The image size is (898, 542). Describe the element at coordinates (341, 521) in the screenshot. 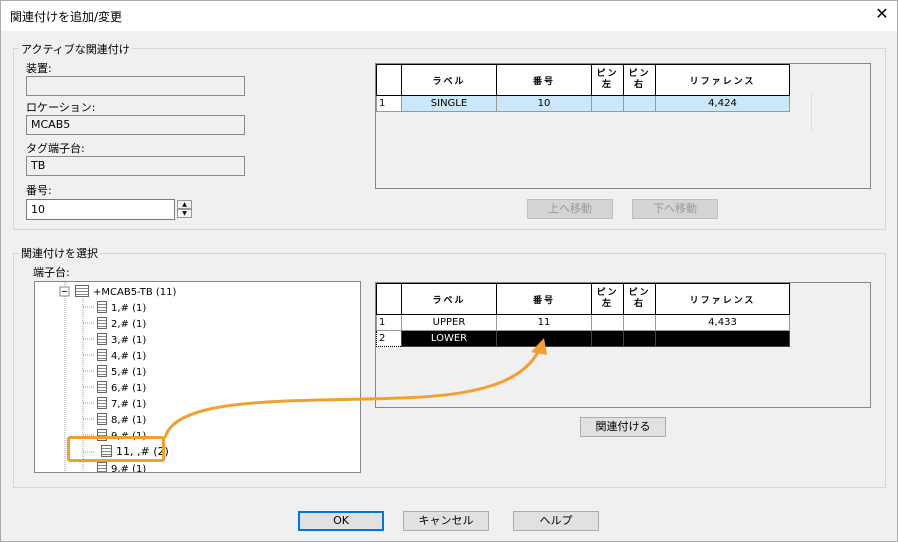

I see `ok-button: OK` at that location.